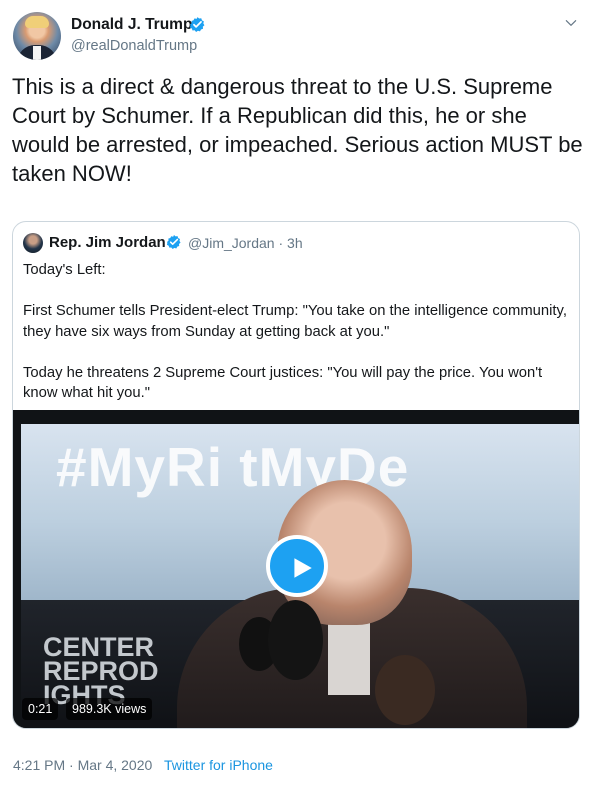  Describe the element at coordinates (37, 53) in the screenshot. I see `avatar-shirt` at that location.